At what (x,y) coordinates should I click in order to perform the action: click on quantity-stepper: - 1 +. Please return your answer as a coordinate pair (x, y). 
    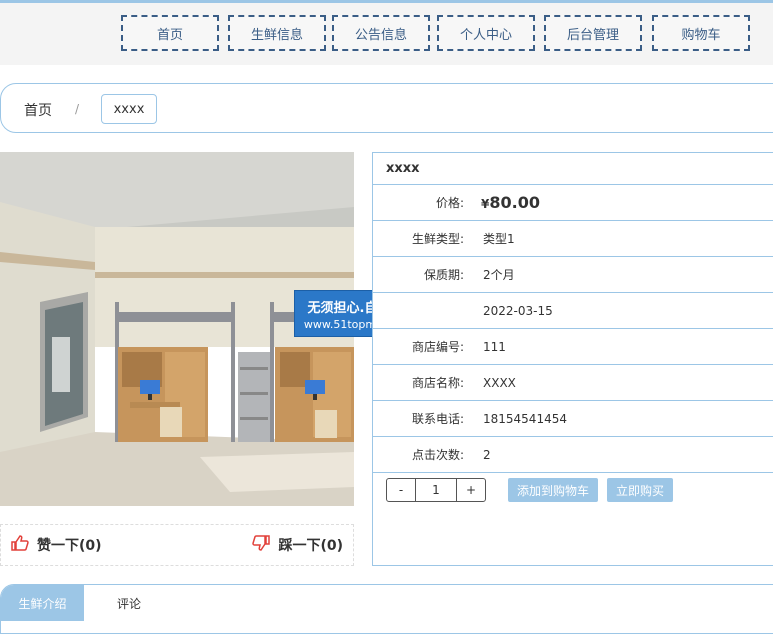
    Looking at the image, I should click on (436, 490).